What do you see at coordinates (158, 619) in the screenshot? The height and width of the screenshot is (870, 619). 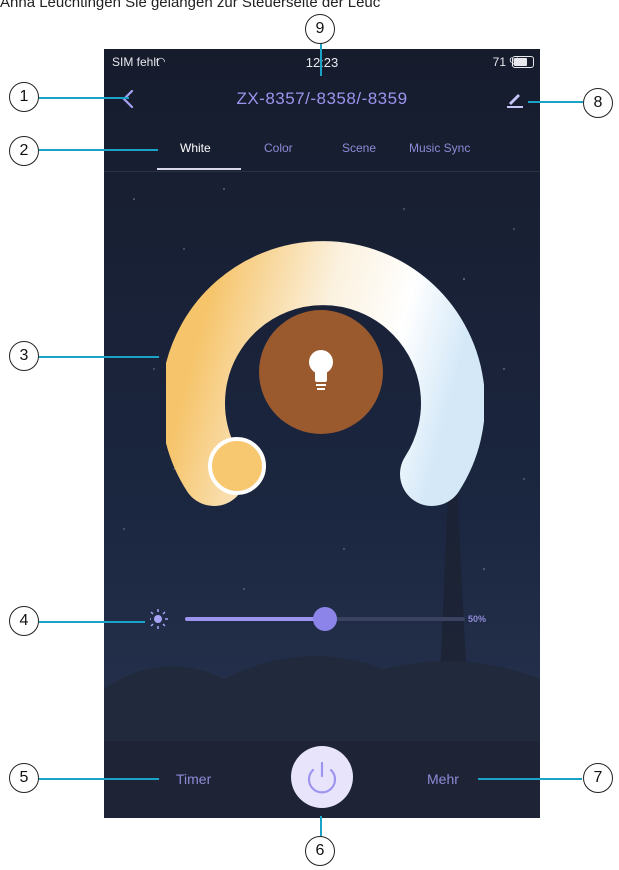 I see `sun-icon` at bounding box center [158, 619].